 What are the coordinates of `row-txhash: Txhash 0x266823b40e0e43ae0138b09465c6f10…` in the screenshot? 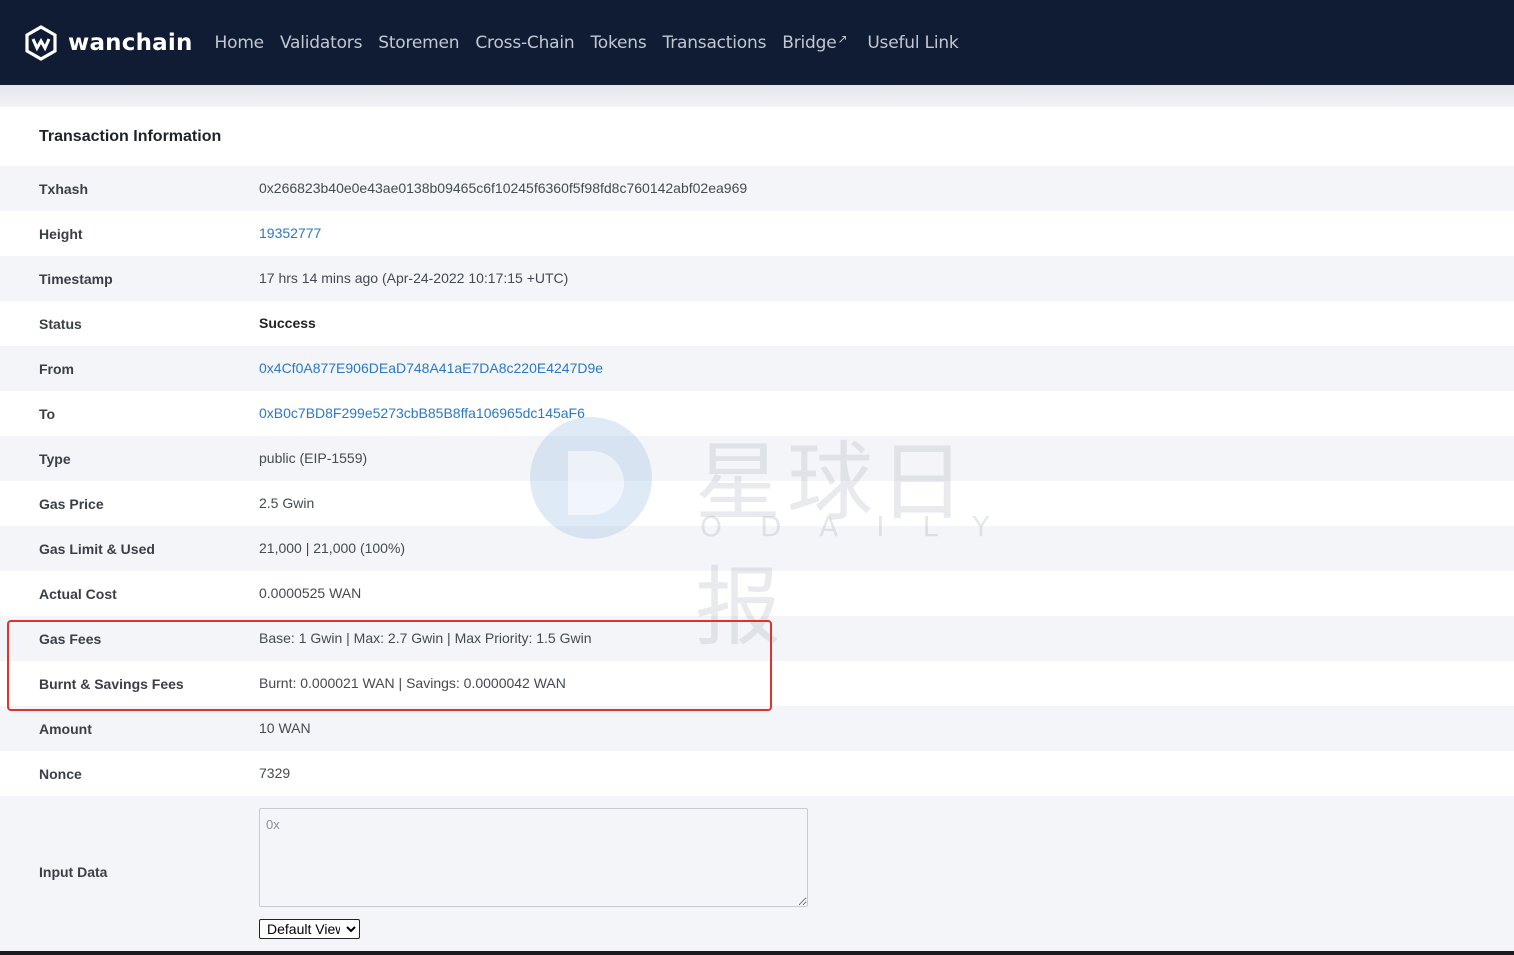 It's located at (757, 188).